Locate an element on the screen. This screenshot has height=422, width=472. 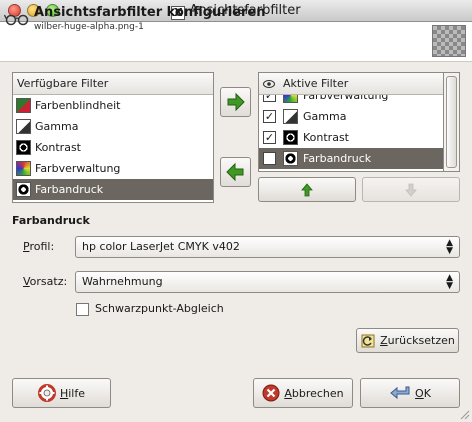
help-mnemonic: H is located at coordinates (64, 393).